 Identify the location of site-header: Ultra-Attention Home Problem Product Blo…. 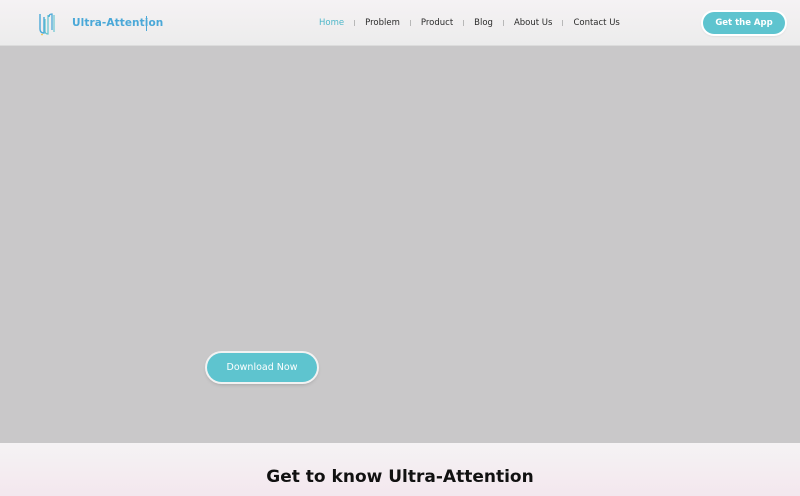
(400, 23).